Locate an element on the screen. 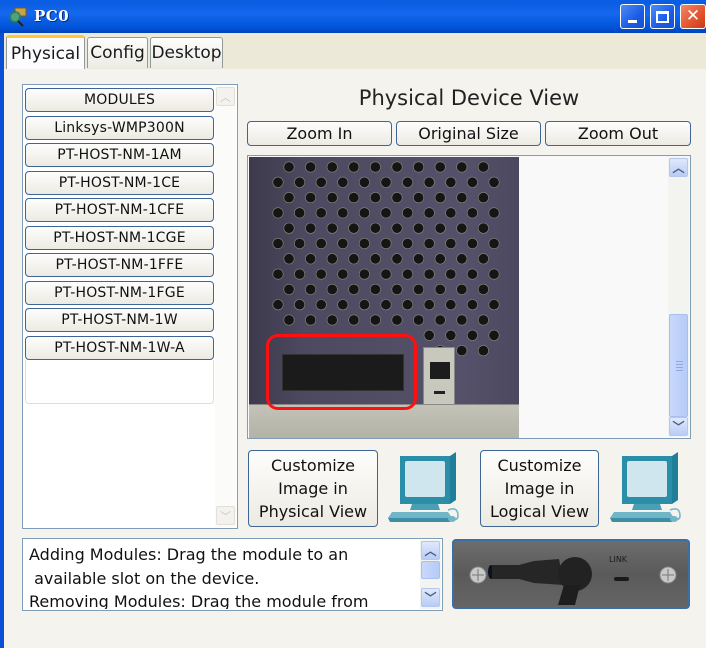 The image size is (706, 648). pc-logical-icon is located at coordinates (645, 487).